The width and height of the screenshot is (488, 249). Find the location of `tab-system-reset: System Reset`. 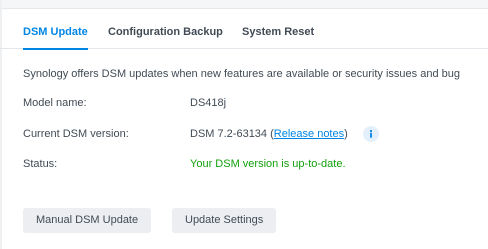

tab-system-reset: System Reset is located at coordinates (278, 29).